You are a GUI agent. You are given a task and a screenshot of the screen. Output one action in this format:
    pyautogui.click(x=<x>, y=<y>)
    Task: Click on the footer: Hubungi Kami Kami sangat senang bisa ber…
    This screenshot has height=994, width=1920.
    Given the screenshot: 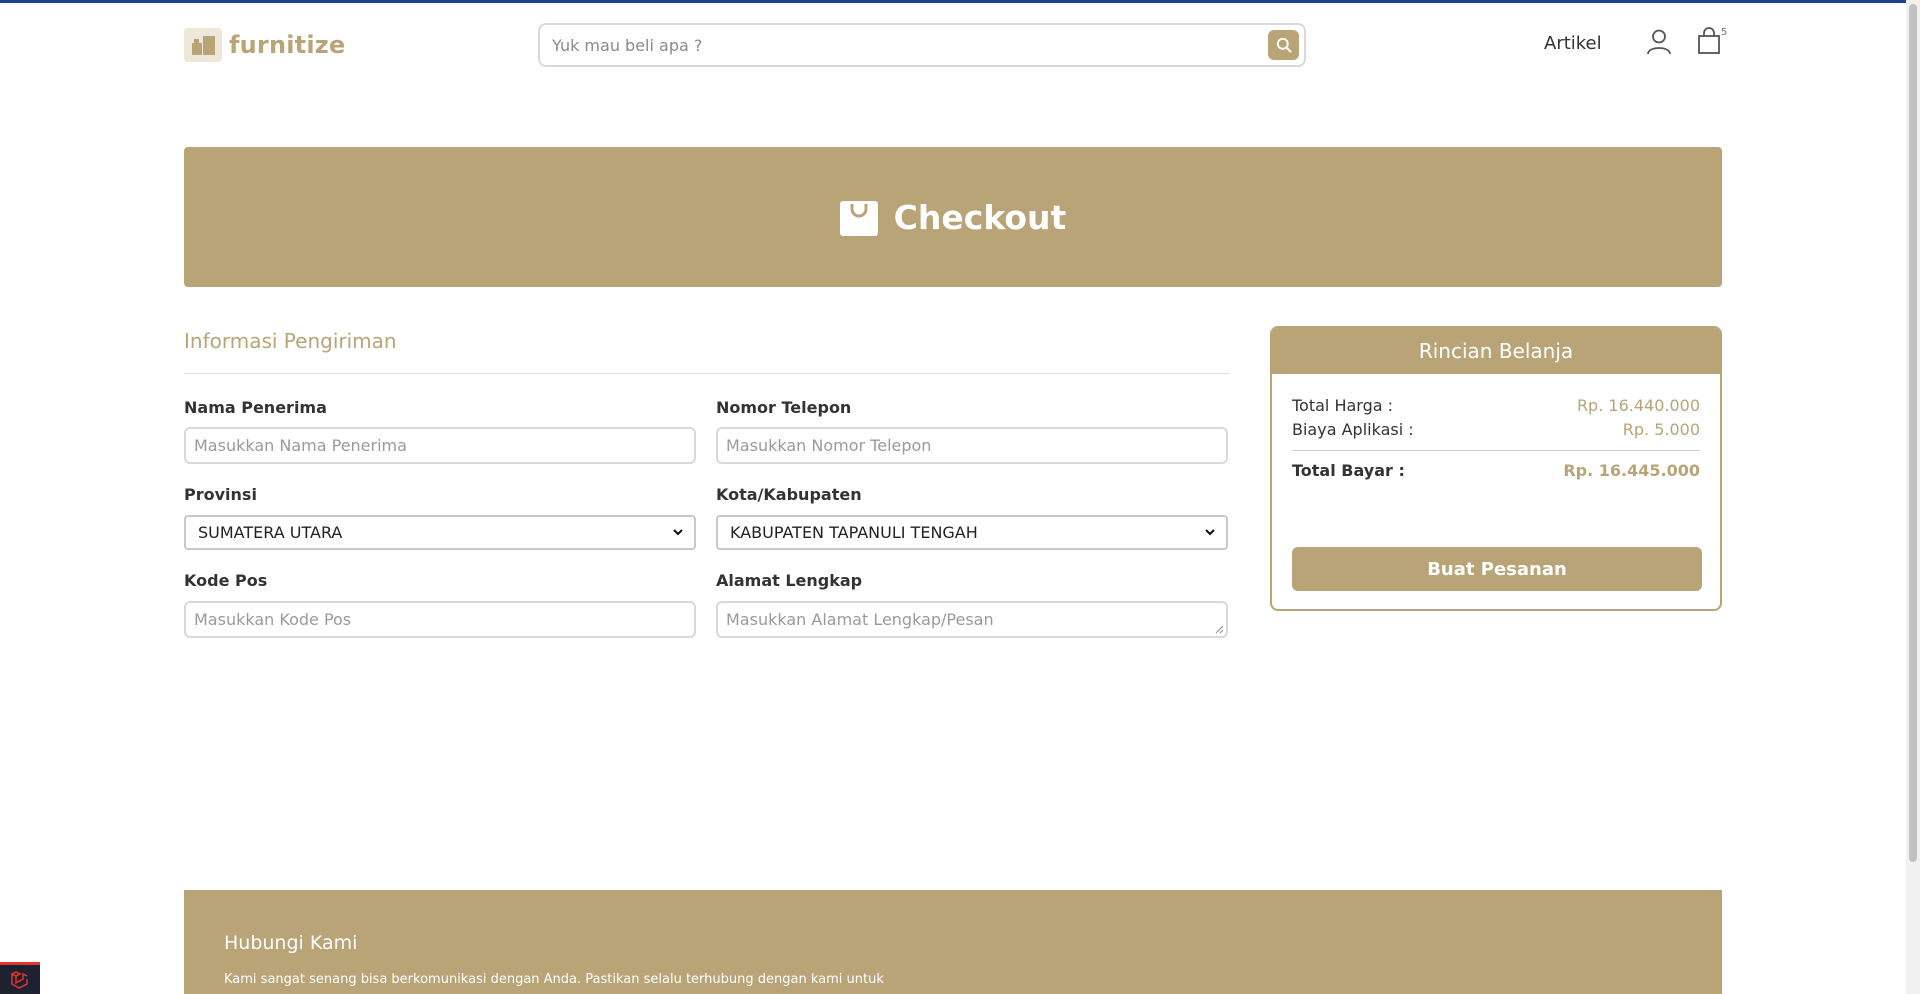 What is the action you would take?
    pyautogui.click(x=953, y=942)
    